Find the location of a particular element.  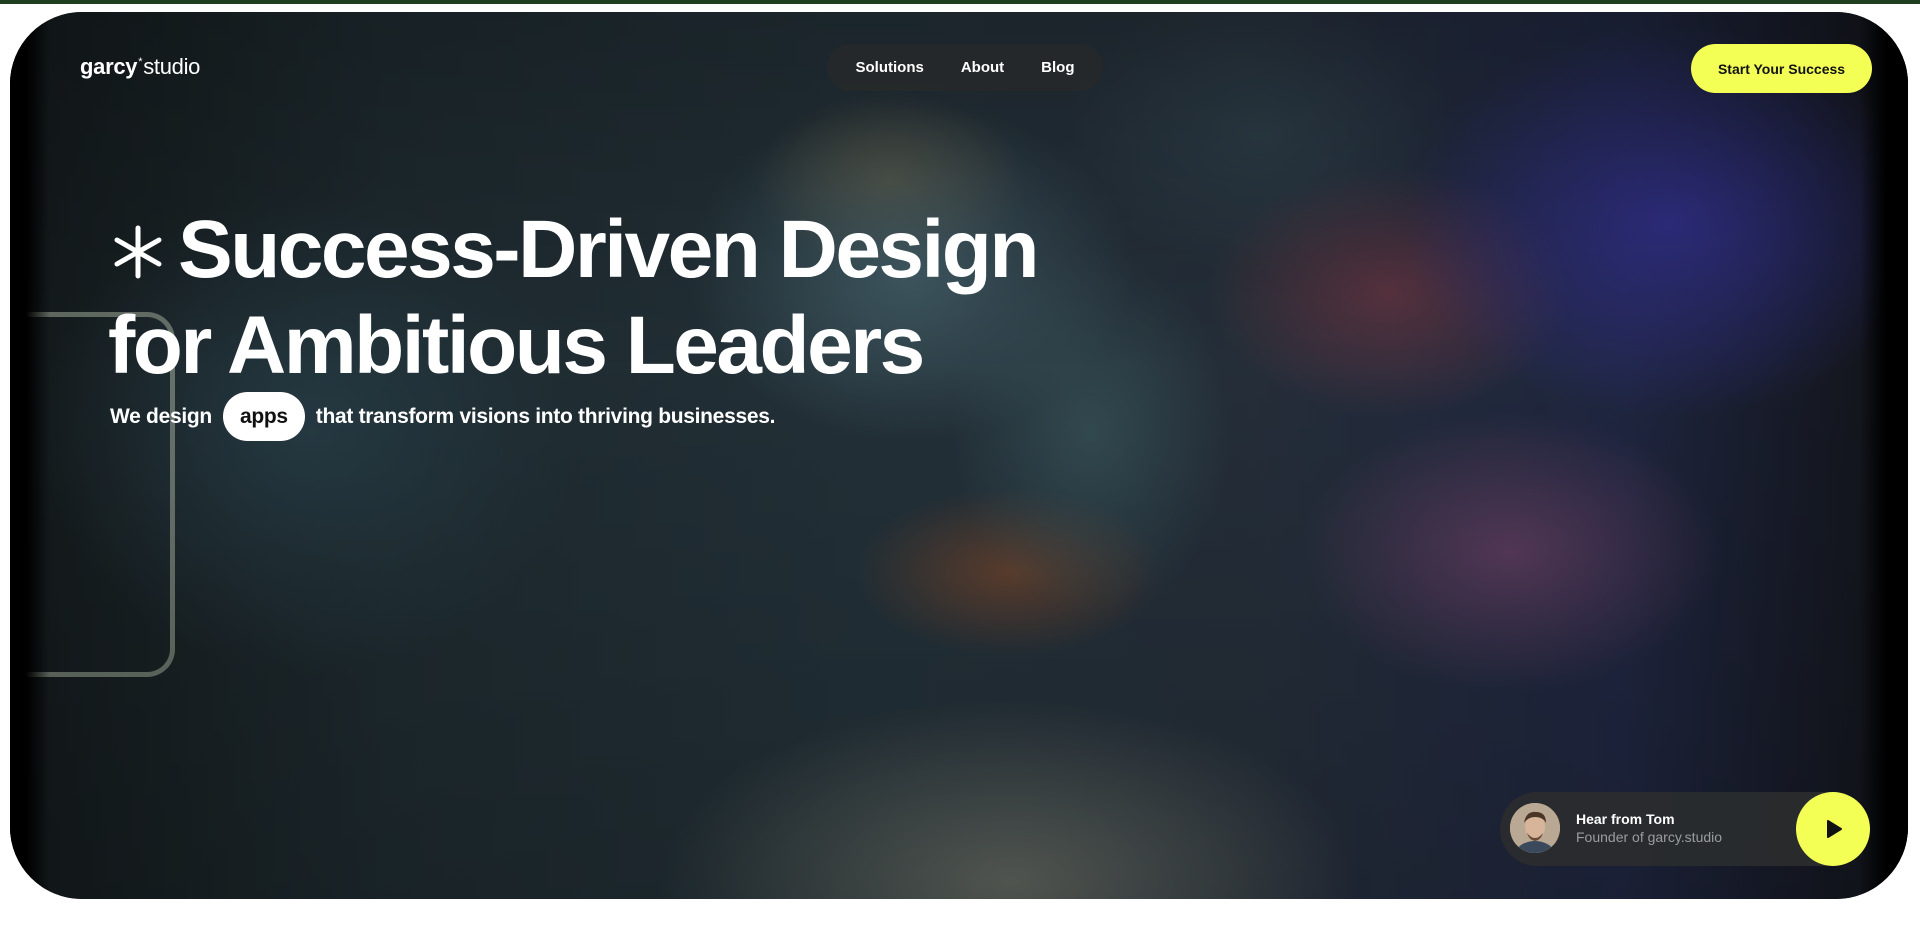

brand-name-bold: garcy is located at coordinates (109, 66).